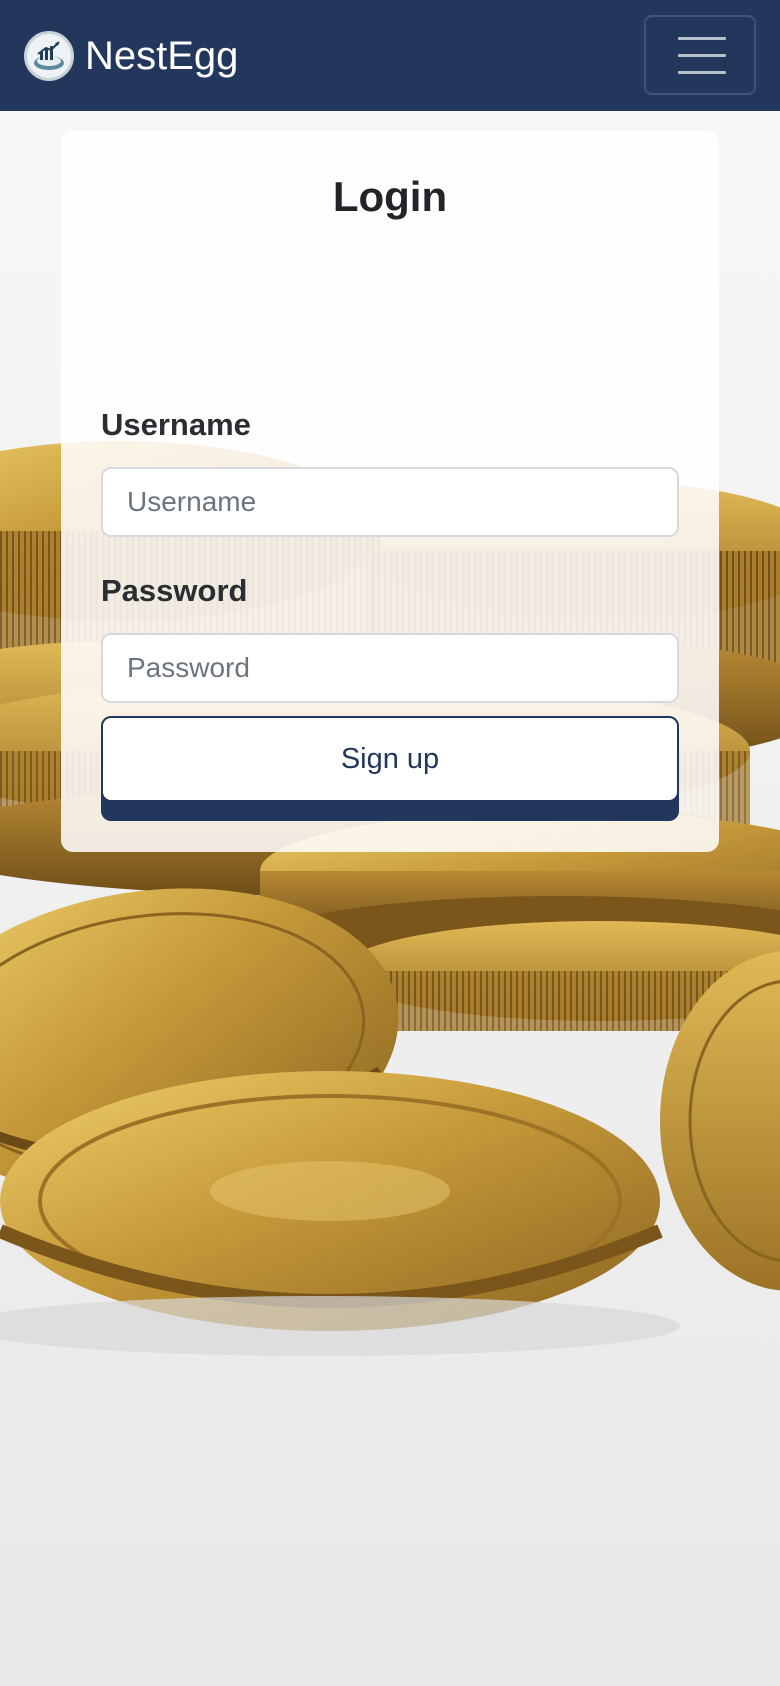 This screenshot has height=1686, width=780. Describe the element at coordinates (49, 56) in the screenshot. I see `nest-egg-logo-icon` at that location.